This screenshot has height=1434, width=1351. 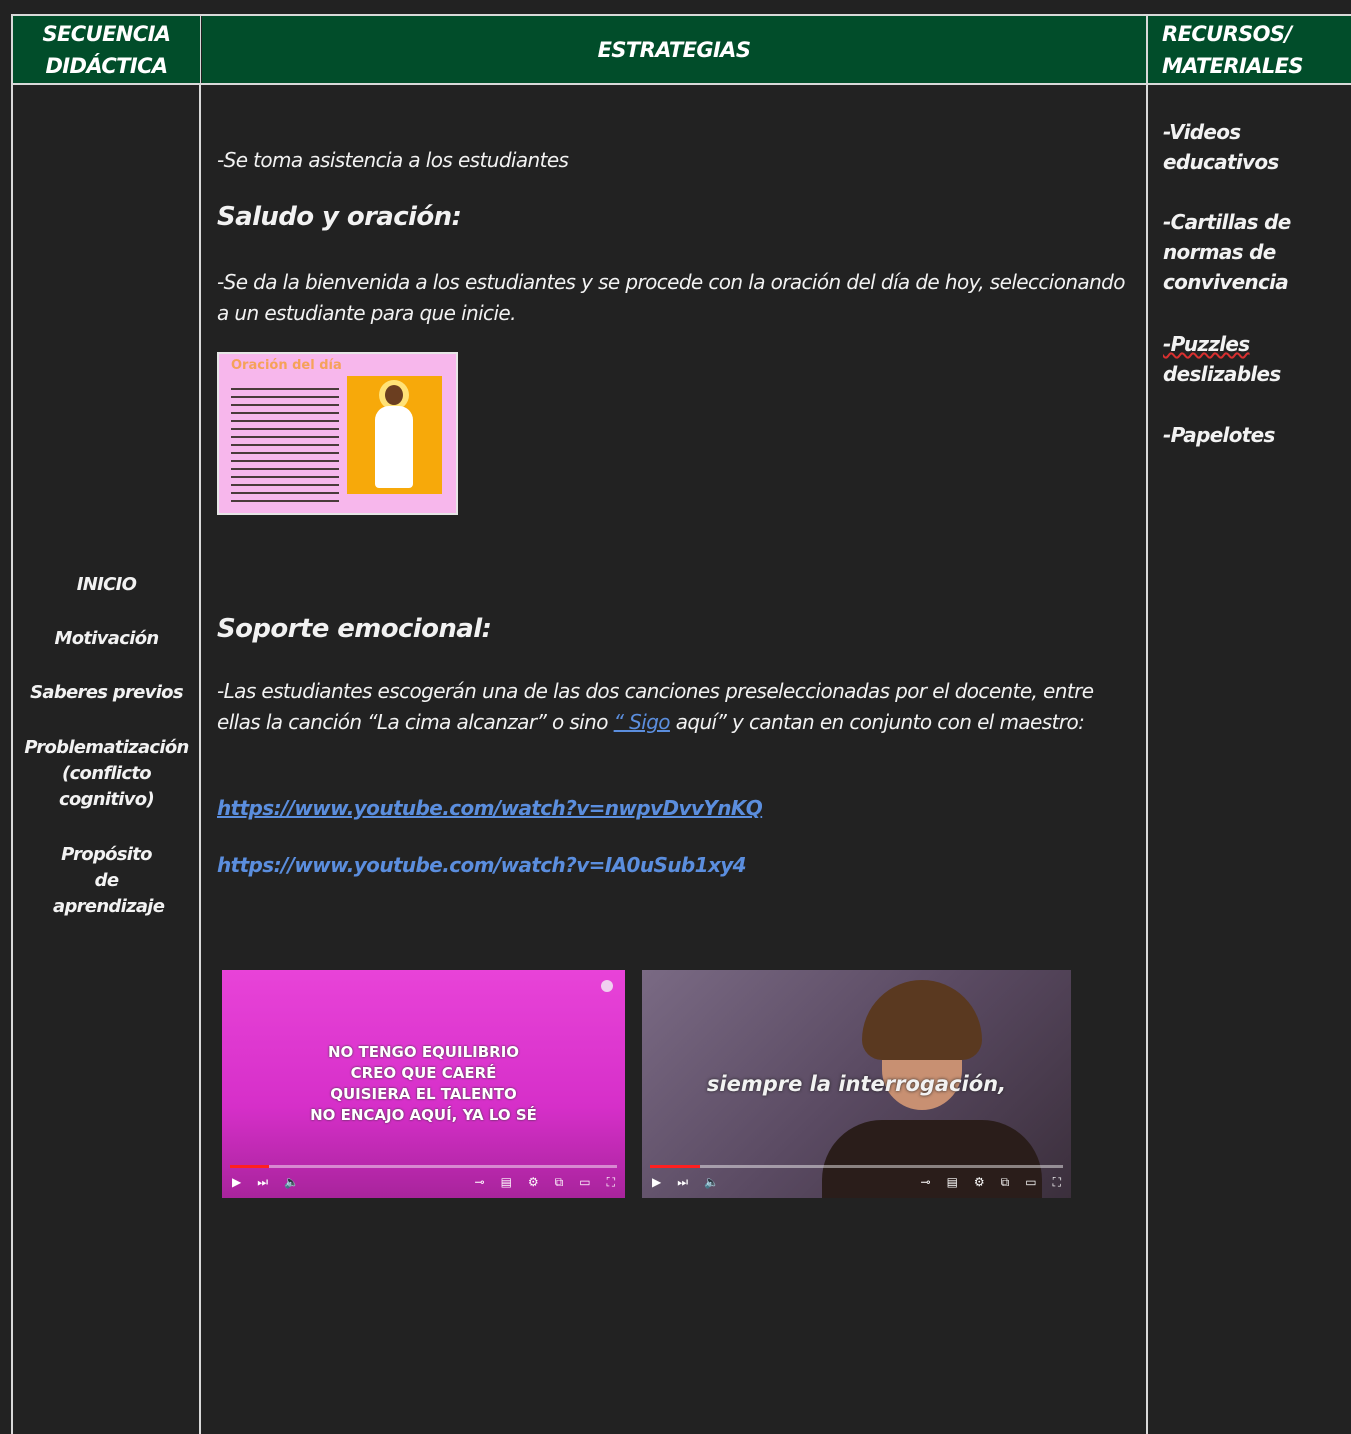 I want to click on sequence-proposito: Propósito de aprendizaje, so click(x=109, y=880).